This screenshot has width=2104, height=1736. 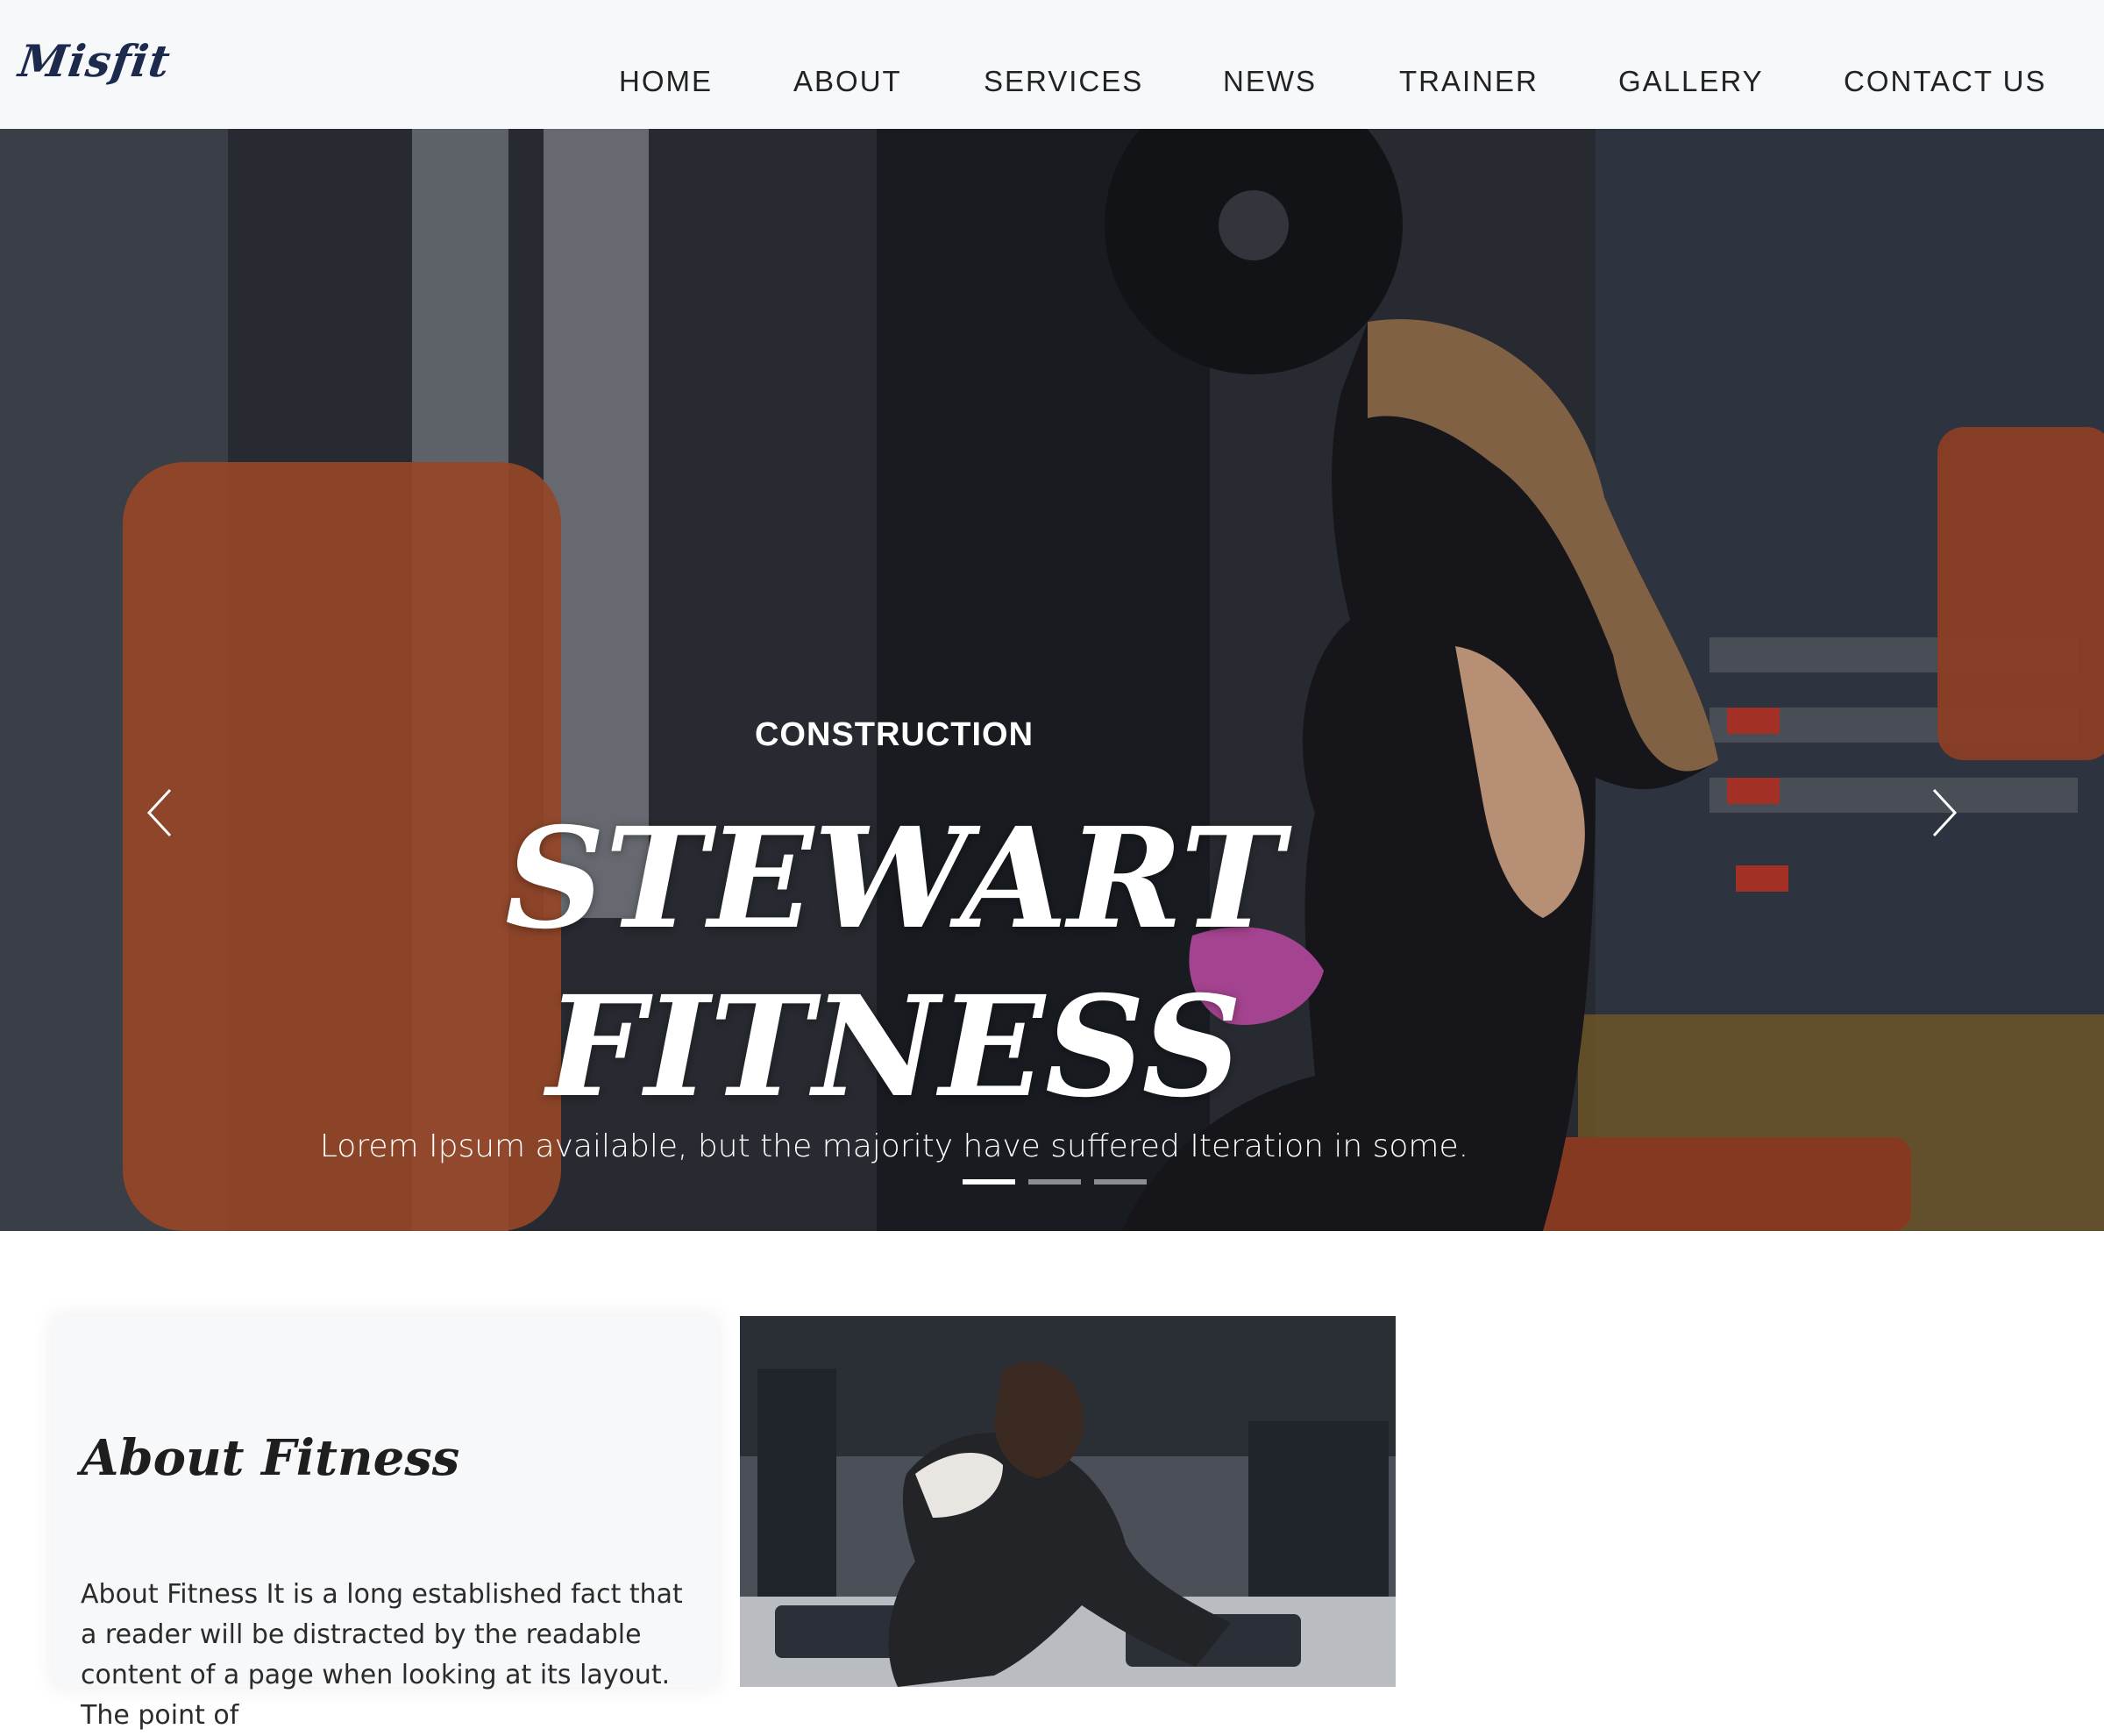 What do you see at coordinates (1063, 81) in the screenshot?
I see `nav-item-services: SERVICES` at bounding box center [1063, 81].